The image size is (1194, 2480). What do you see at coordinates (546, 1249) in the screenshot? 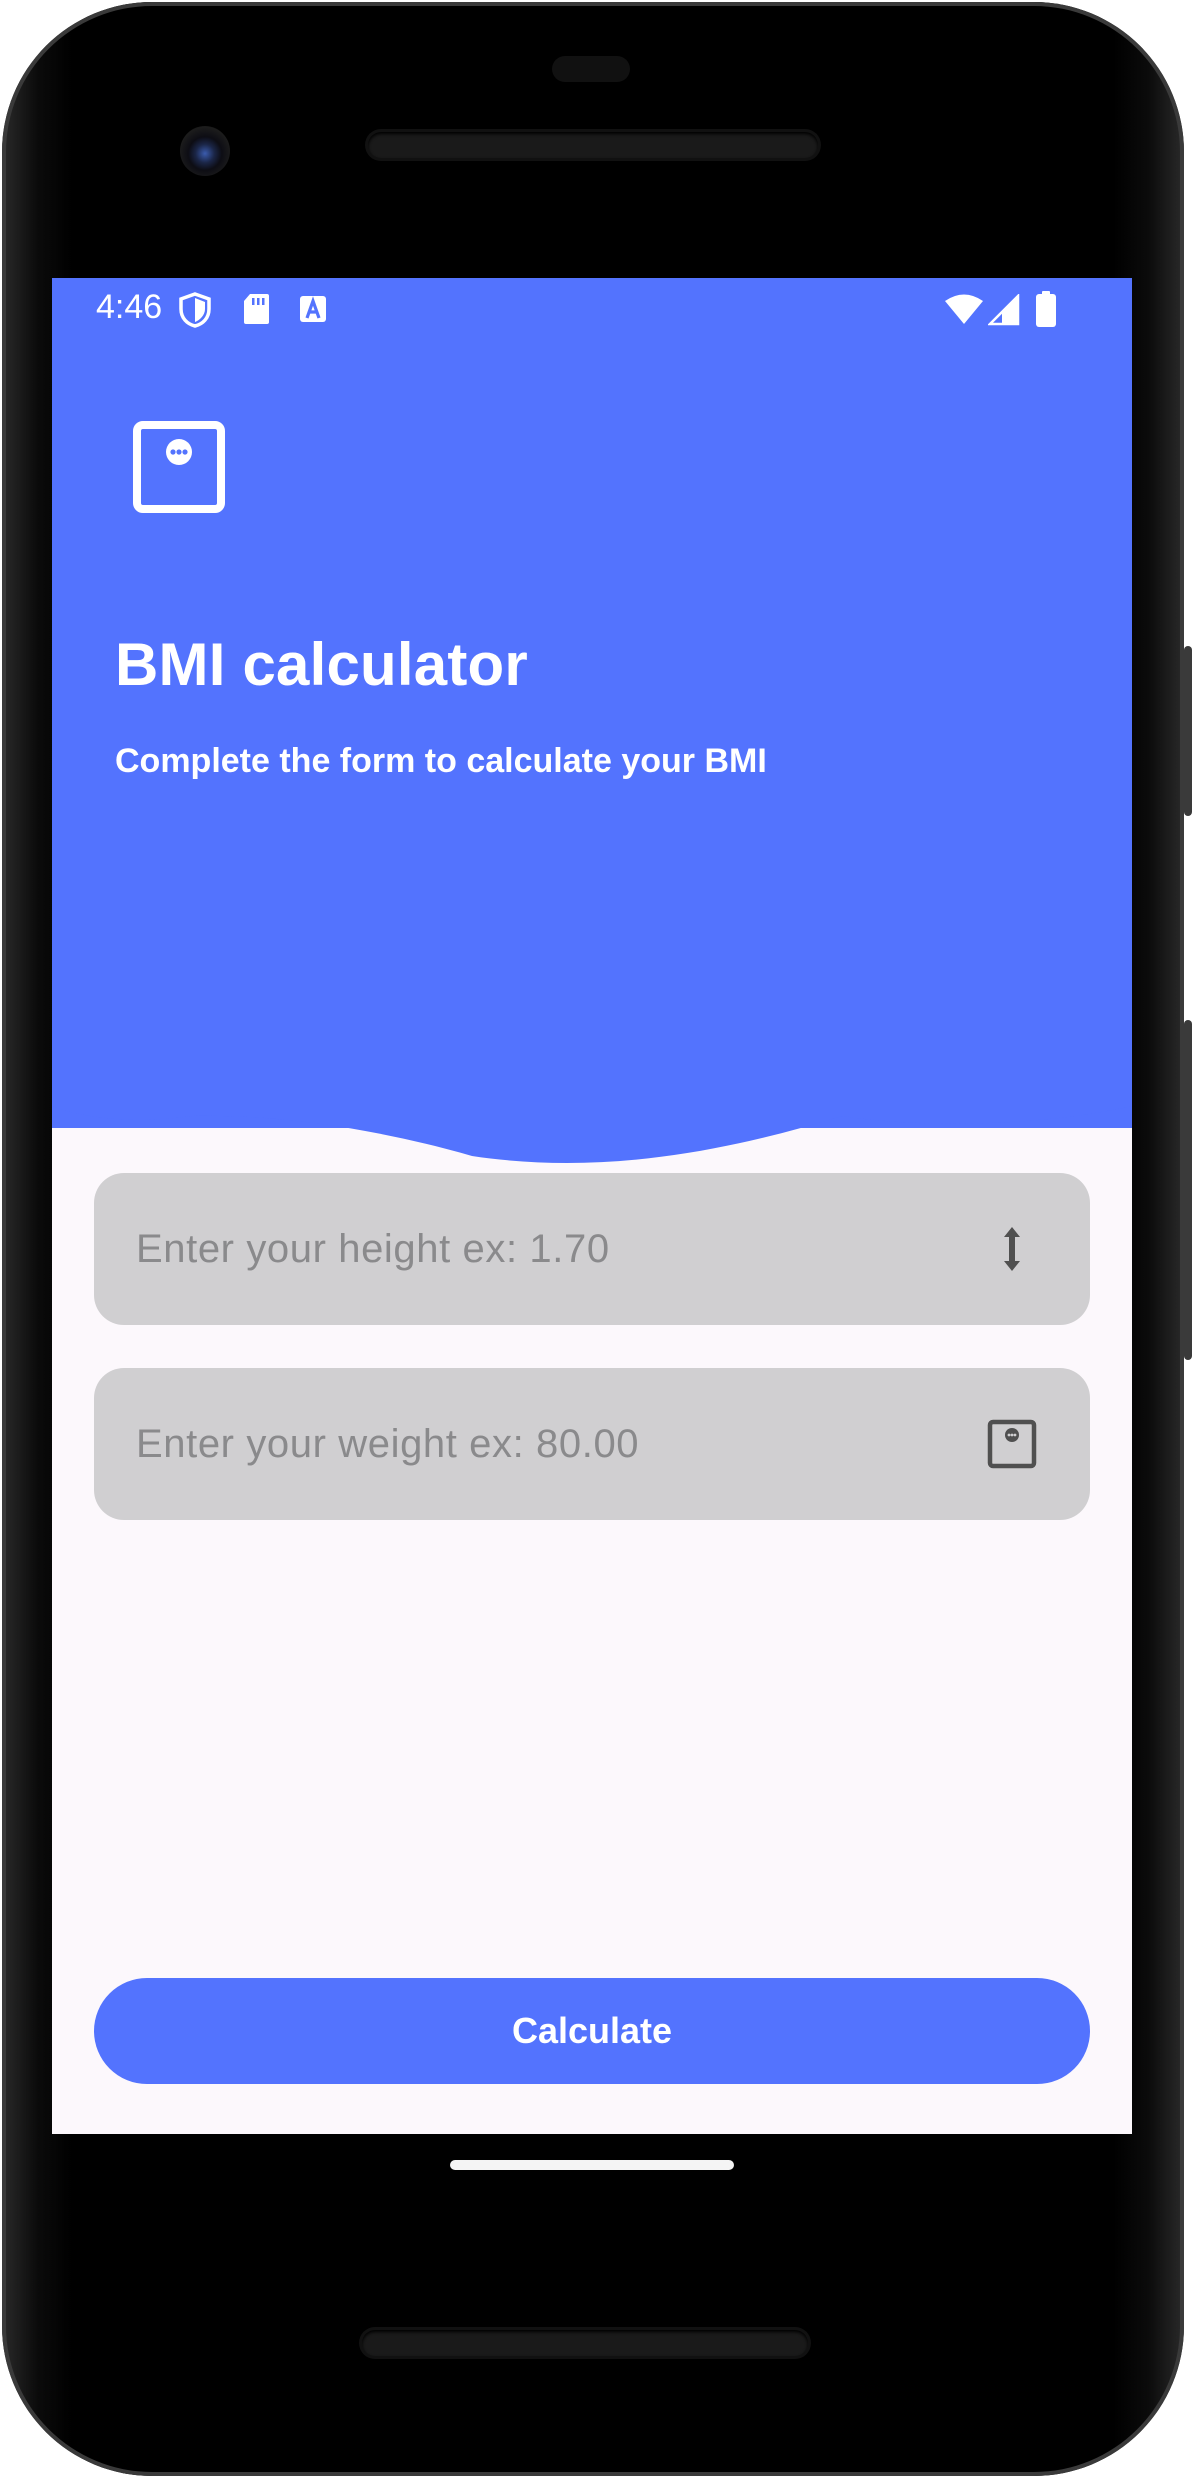
I see `height-input` at bounding box center [546, 1249].